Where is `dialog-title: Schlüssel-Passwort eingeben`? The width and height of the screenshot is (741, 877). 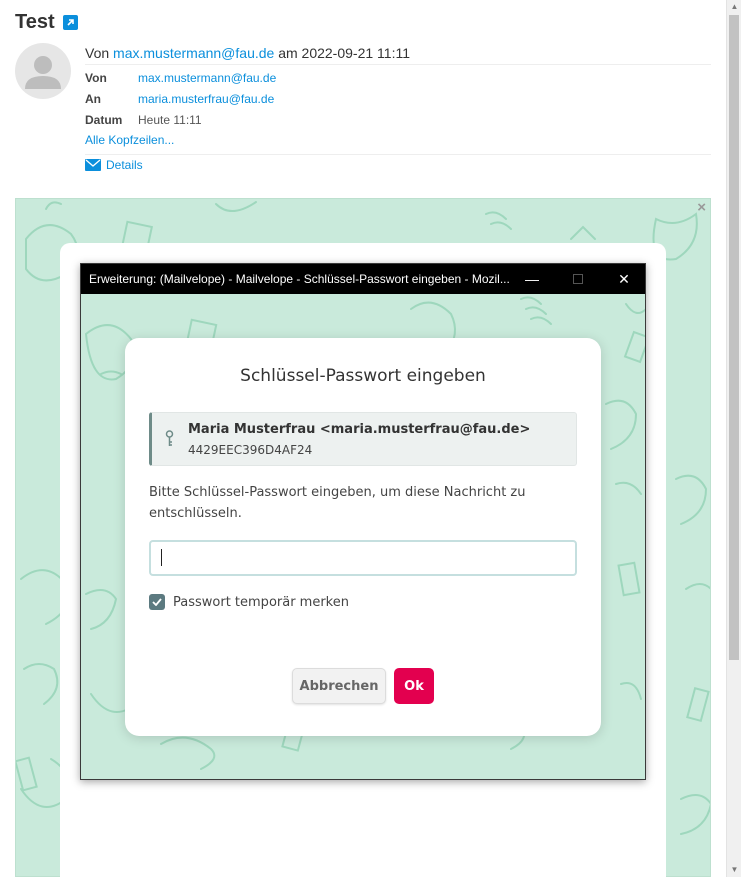 dialog-title: Schlüssel-Passwort eingeben is located at coordinates (363, 376).